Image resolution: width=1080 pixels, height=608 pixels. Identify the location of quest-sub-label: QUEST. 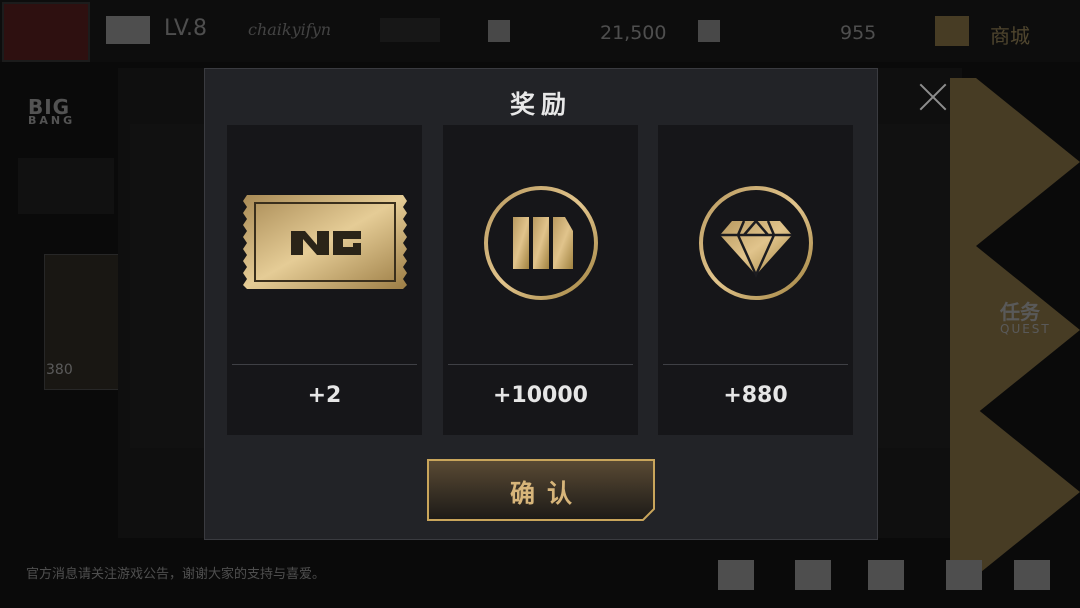
(1025, 329).